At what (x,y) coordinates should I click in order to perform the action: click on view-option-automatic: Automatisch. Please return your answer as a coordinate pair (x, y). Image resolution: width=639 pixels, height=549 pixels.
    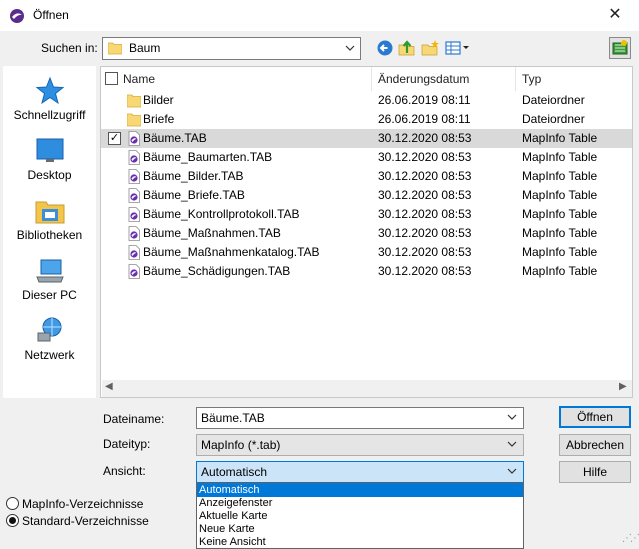
    Looking at the image, I should click on (360, 490).